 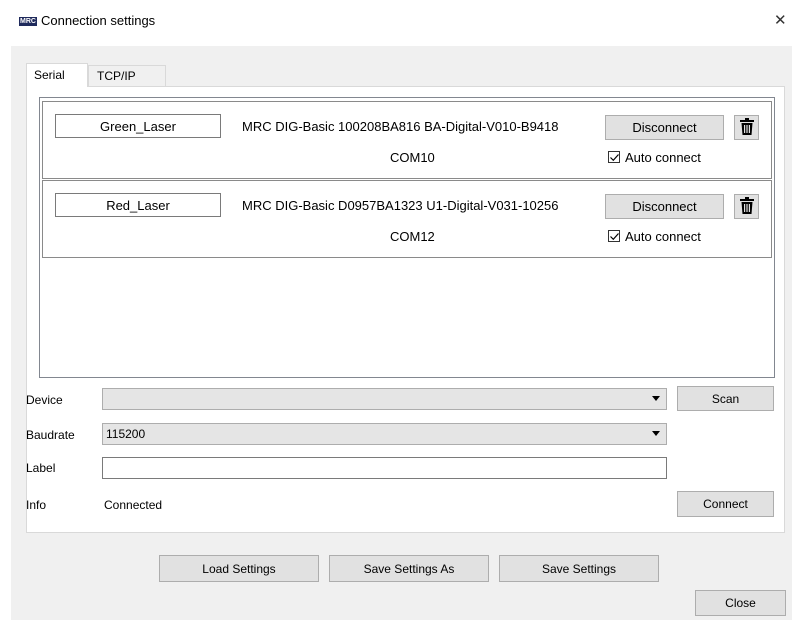 I want to click on save-settings-button: Save Settings, so click(x=579, y=568).